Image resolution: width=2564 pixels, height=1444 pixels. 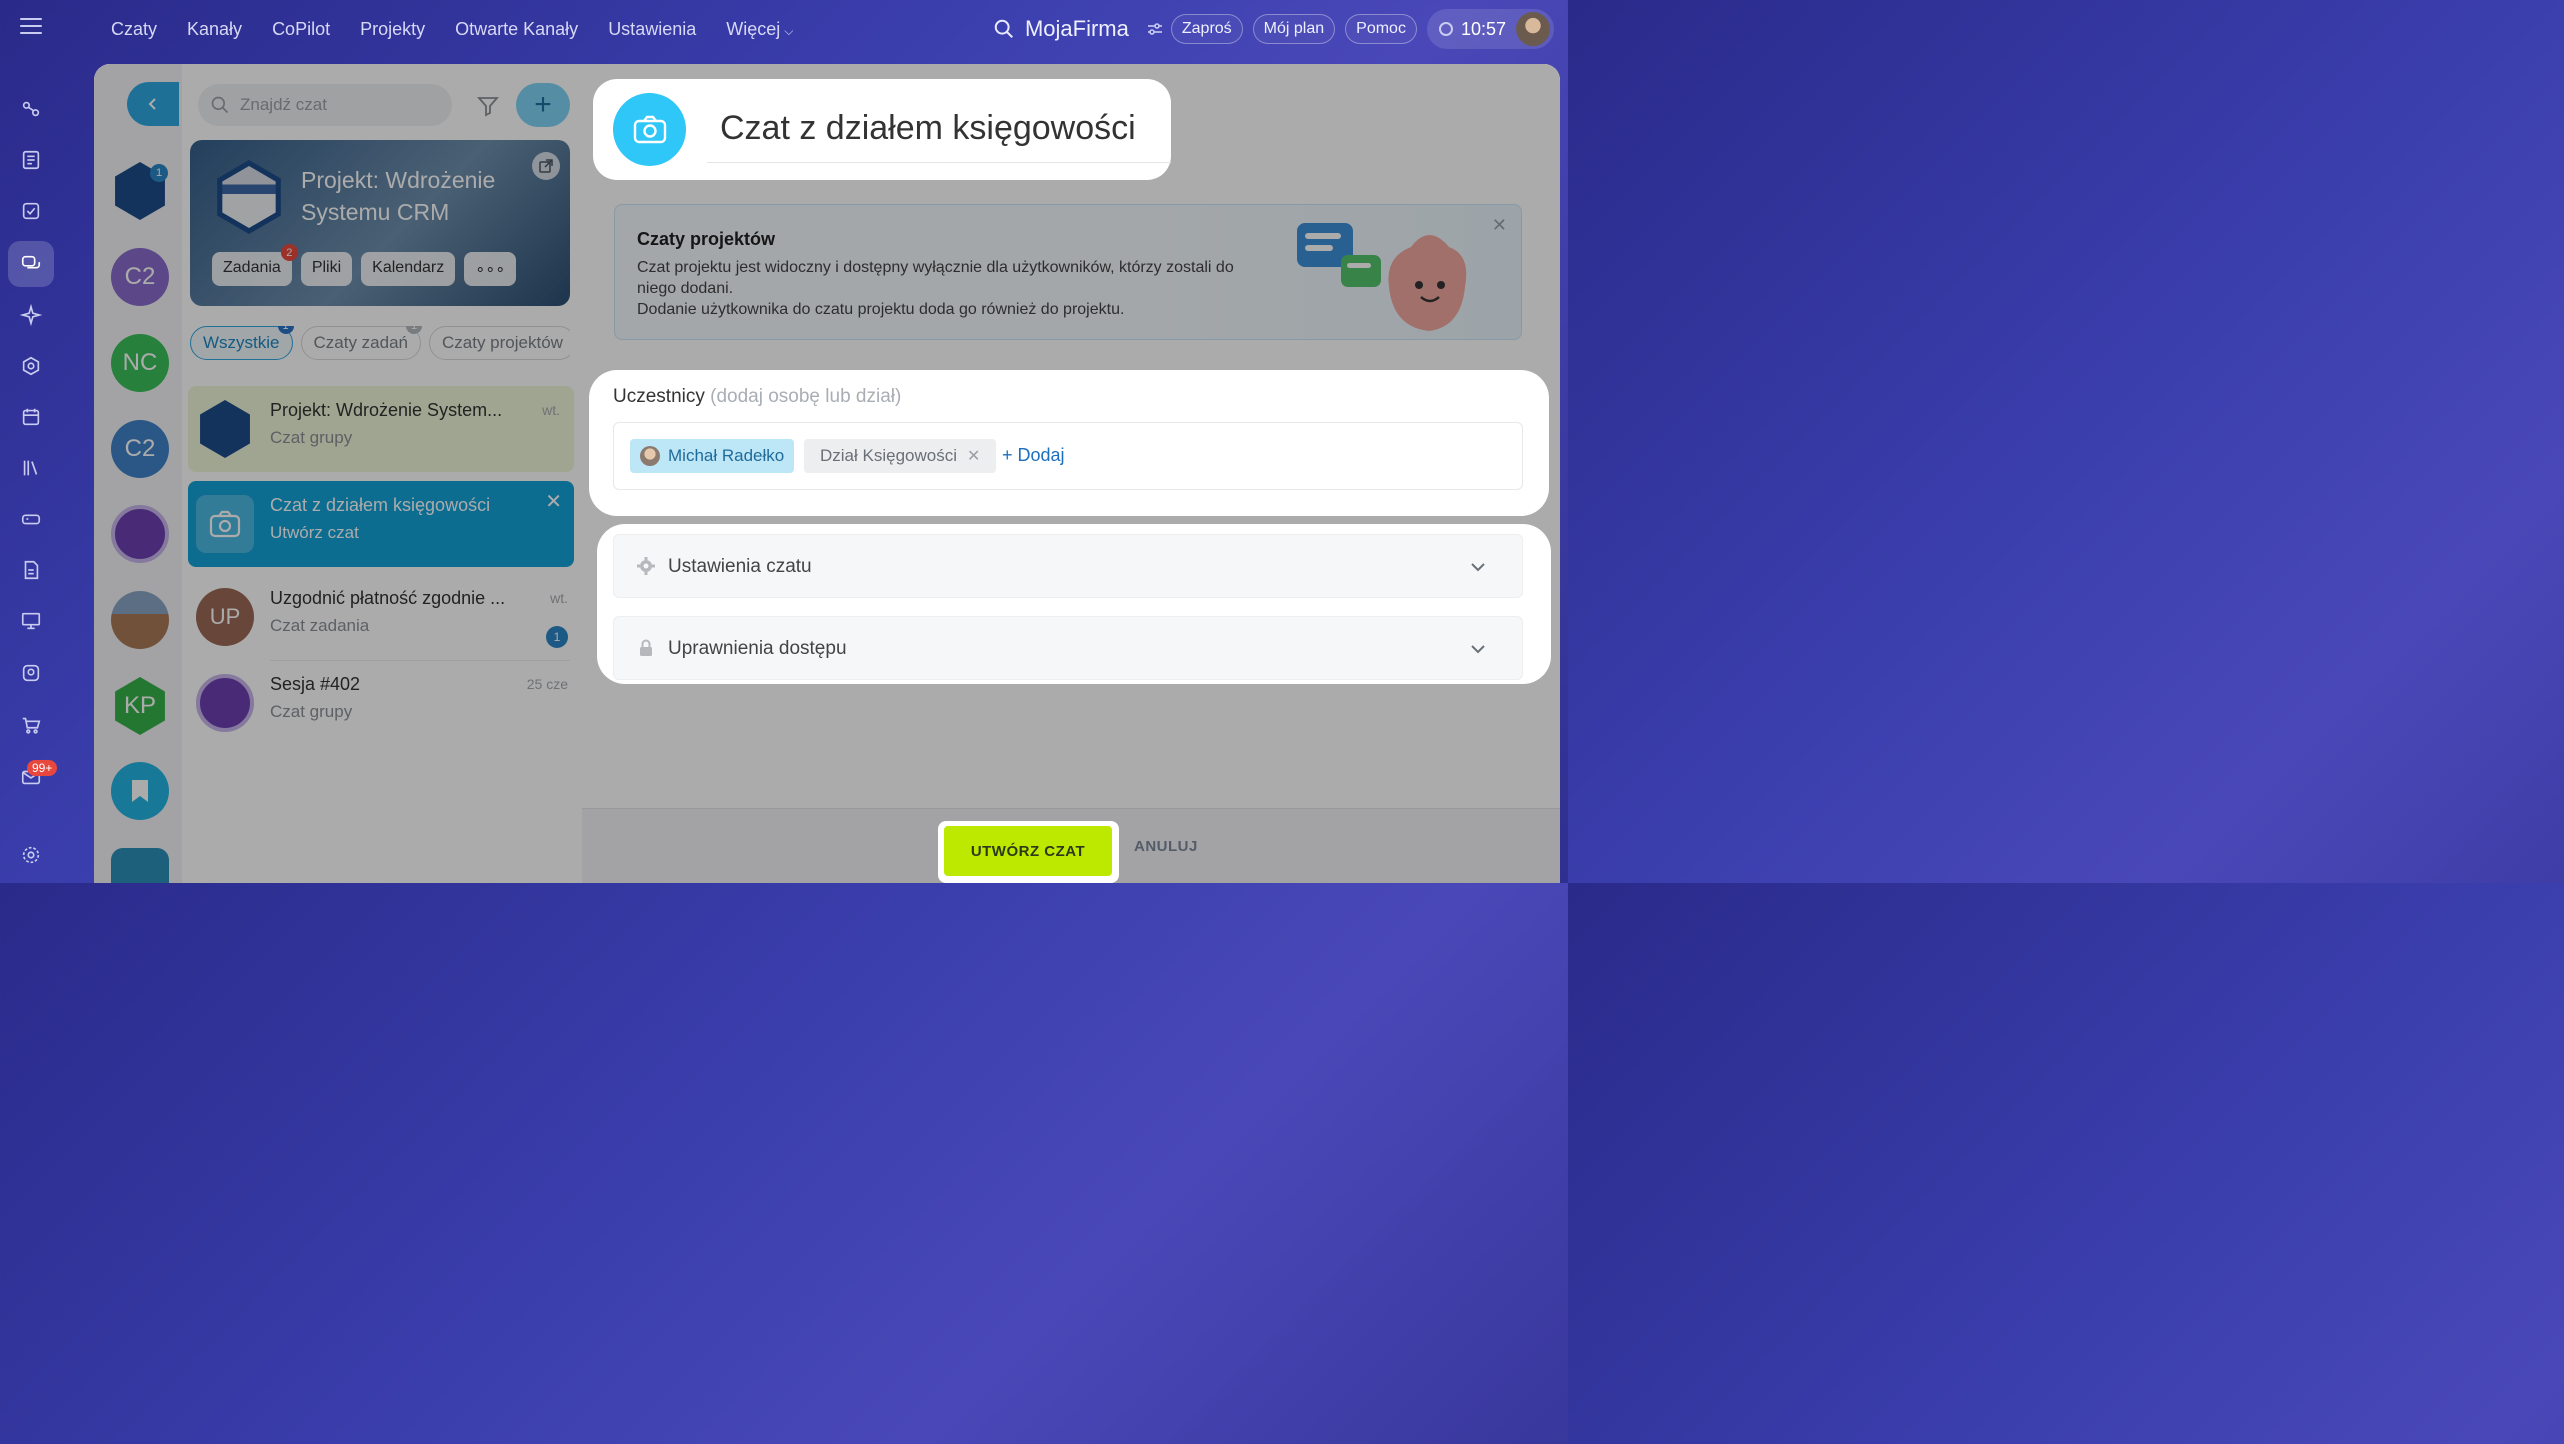 I want to click on recent-chat-c2: C2, so click(x=140, y=277).